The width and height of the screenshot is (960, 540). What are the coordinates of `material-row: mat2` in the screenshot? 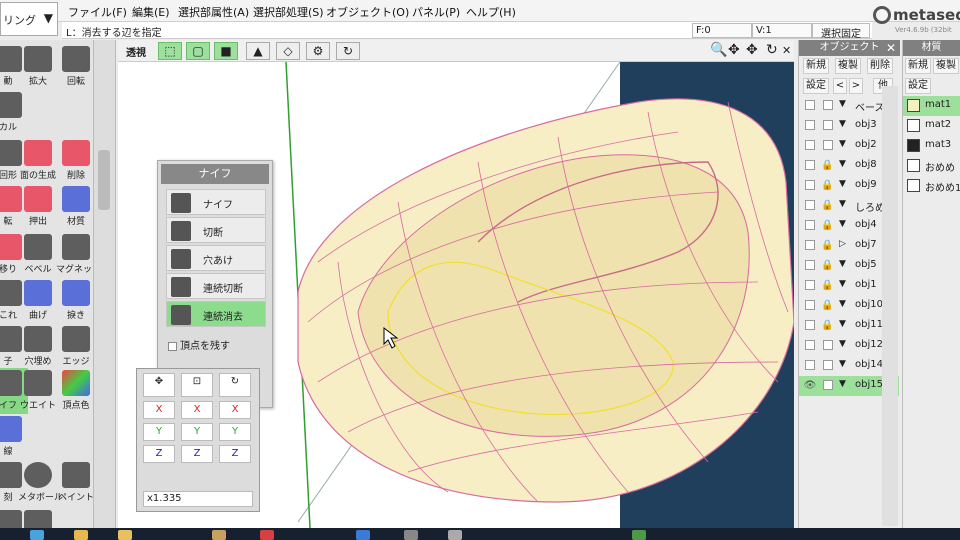 It's located at (931, 126).